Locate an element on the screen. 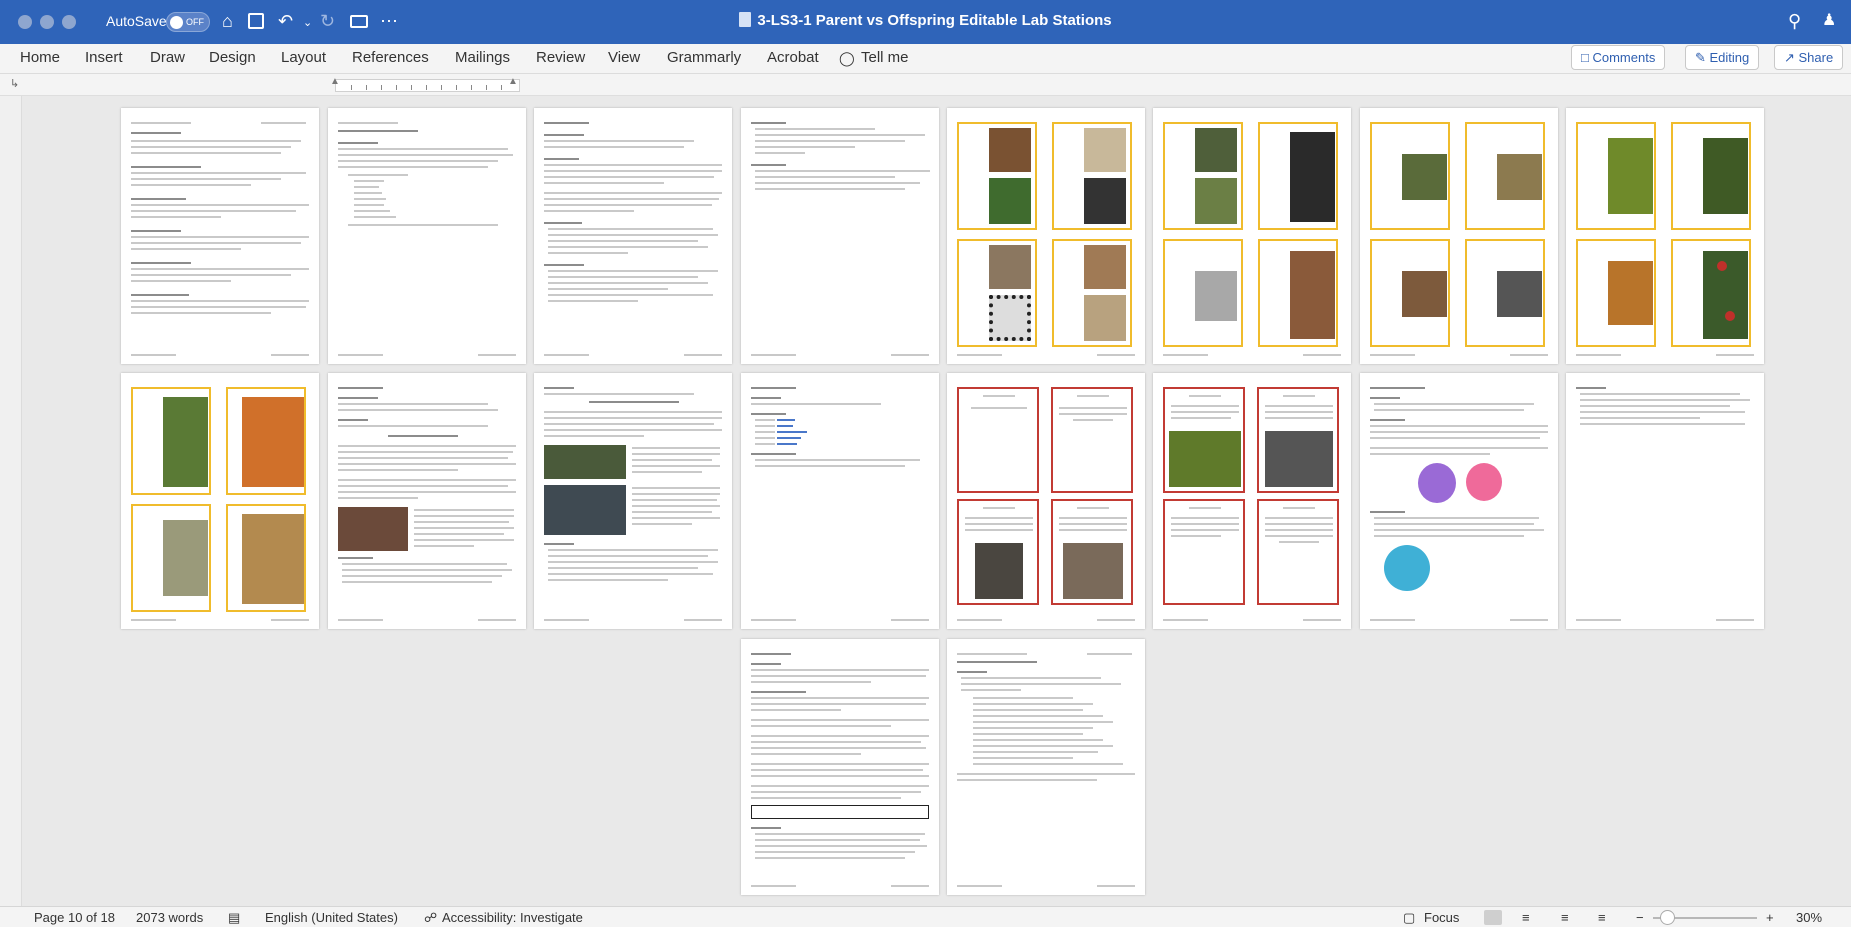 The height and width of the screenshot is (927, 1851). accessibility-icon: ☍ is located at coordinates (430, 917).